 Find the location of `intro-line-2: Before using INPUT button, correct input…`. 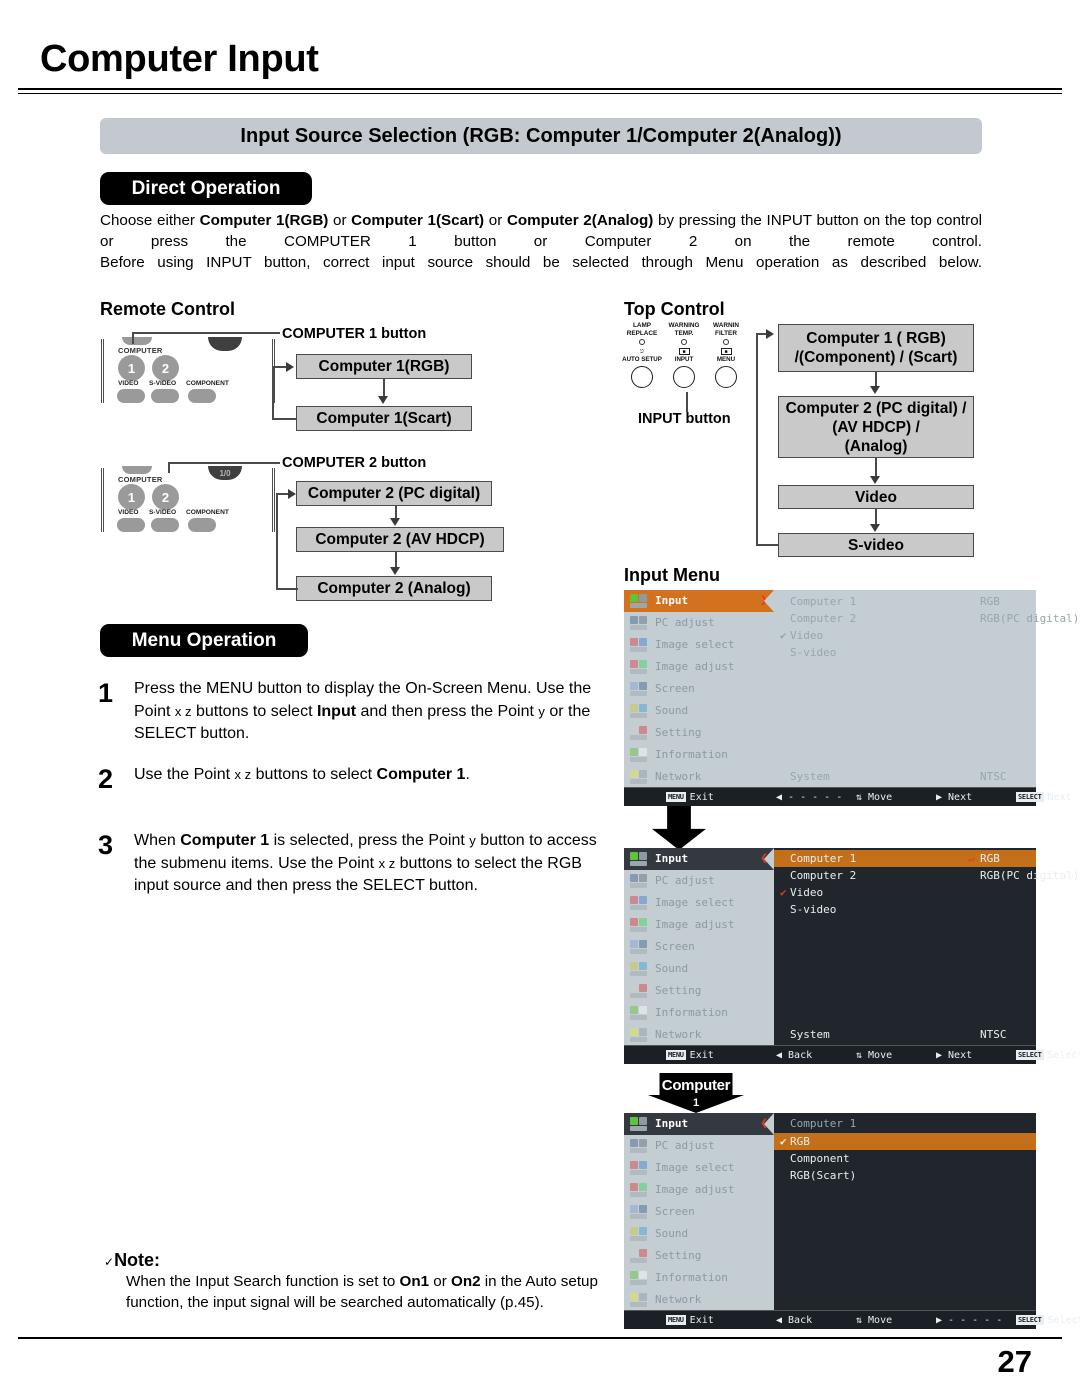

intro-line-2: Before using INPUT button, correct input… is located at coordinates (541, 262).